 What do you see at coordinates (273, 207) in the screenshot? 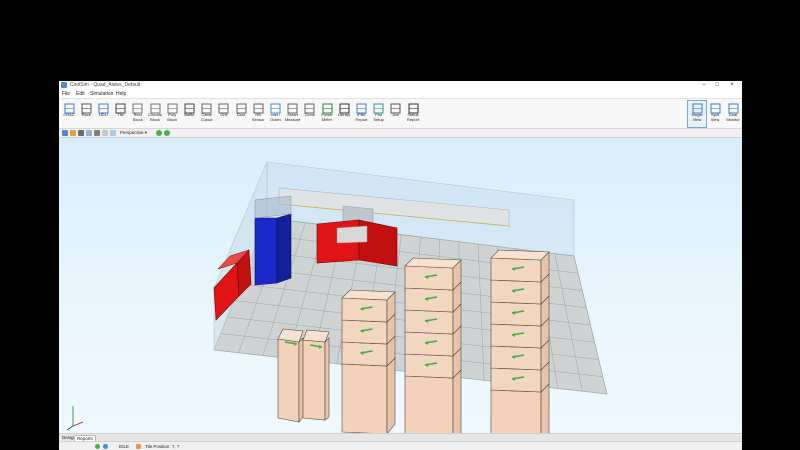
I see `hdu-duct` at bounding box center [273, 207].